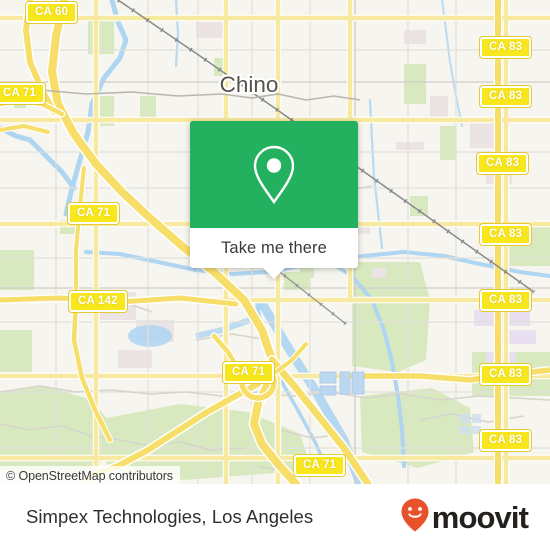 The width and height of the screenshot is (550, 550). Describe the element at coordinates (249, 84) in the screenshot. I see `svg-text: Chino` at that location.